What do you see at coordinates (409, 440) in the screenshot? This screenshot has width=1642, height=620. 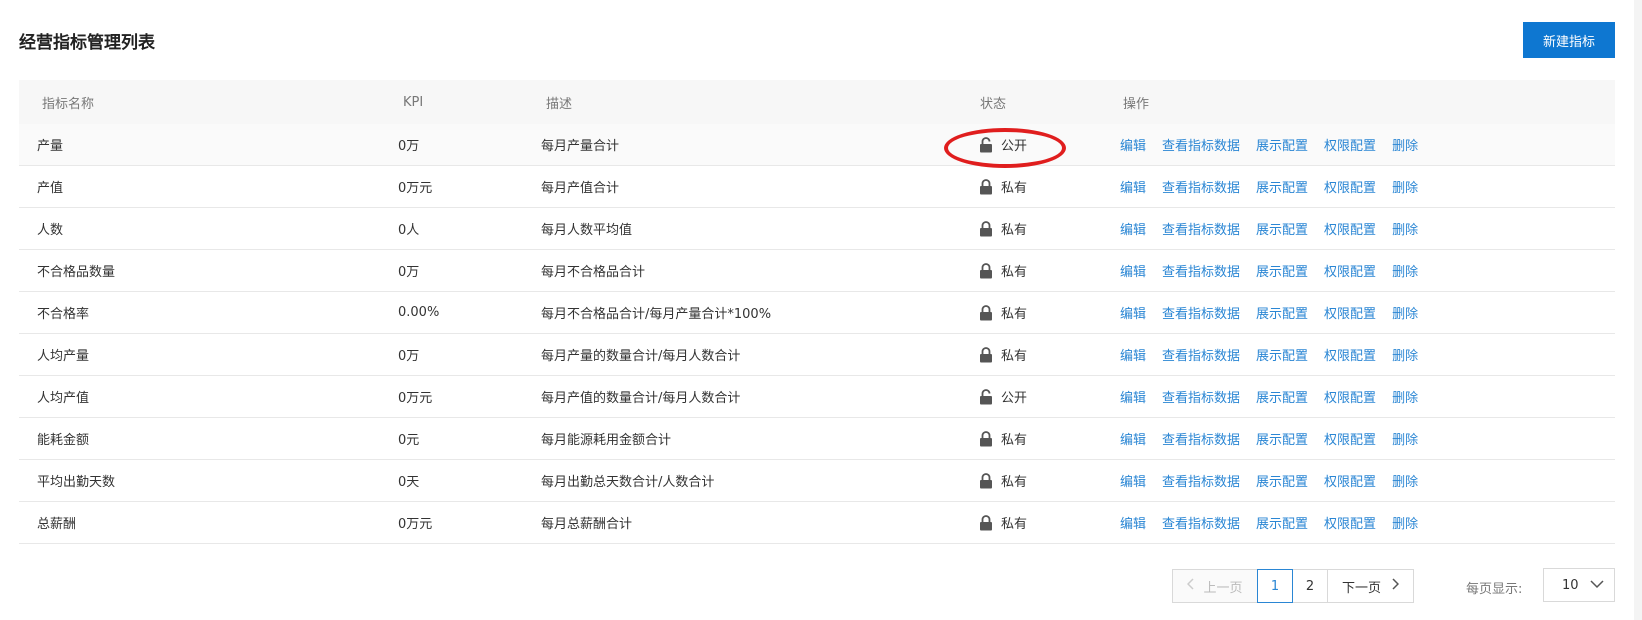 I see `cell-kpi: 0元` at bounding box center [409, 440].